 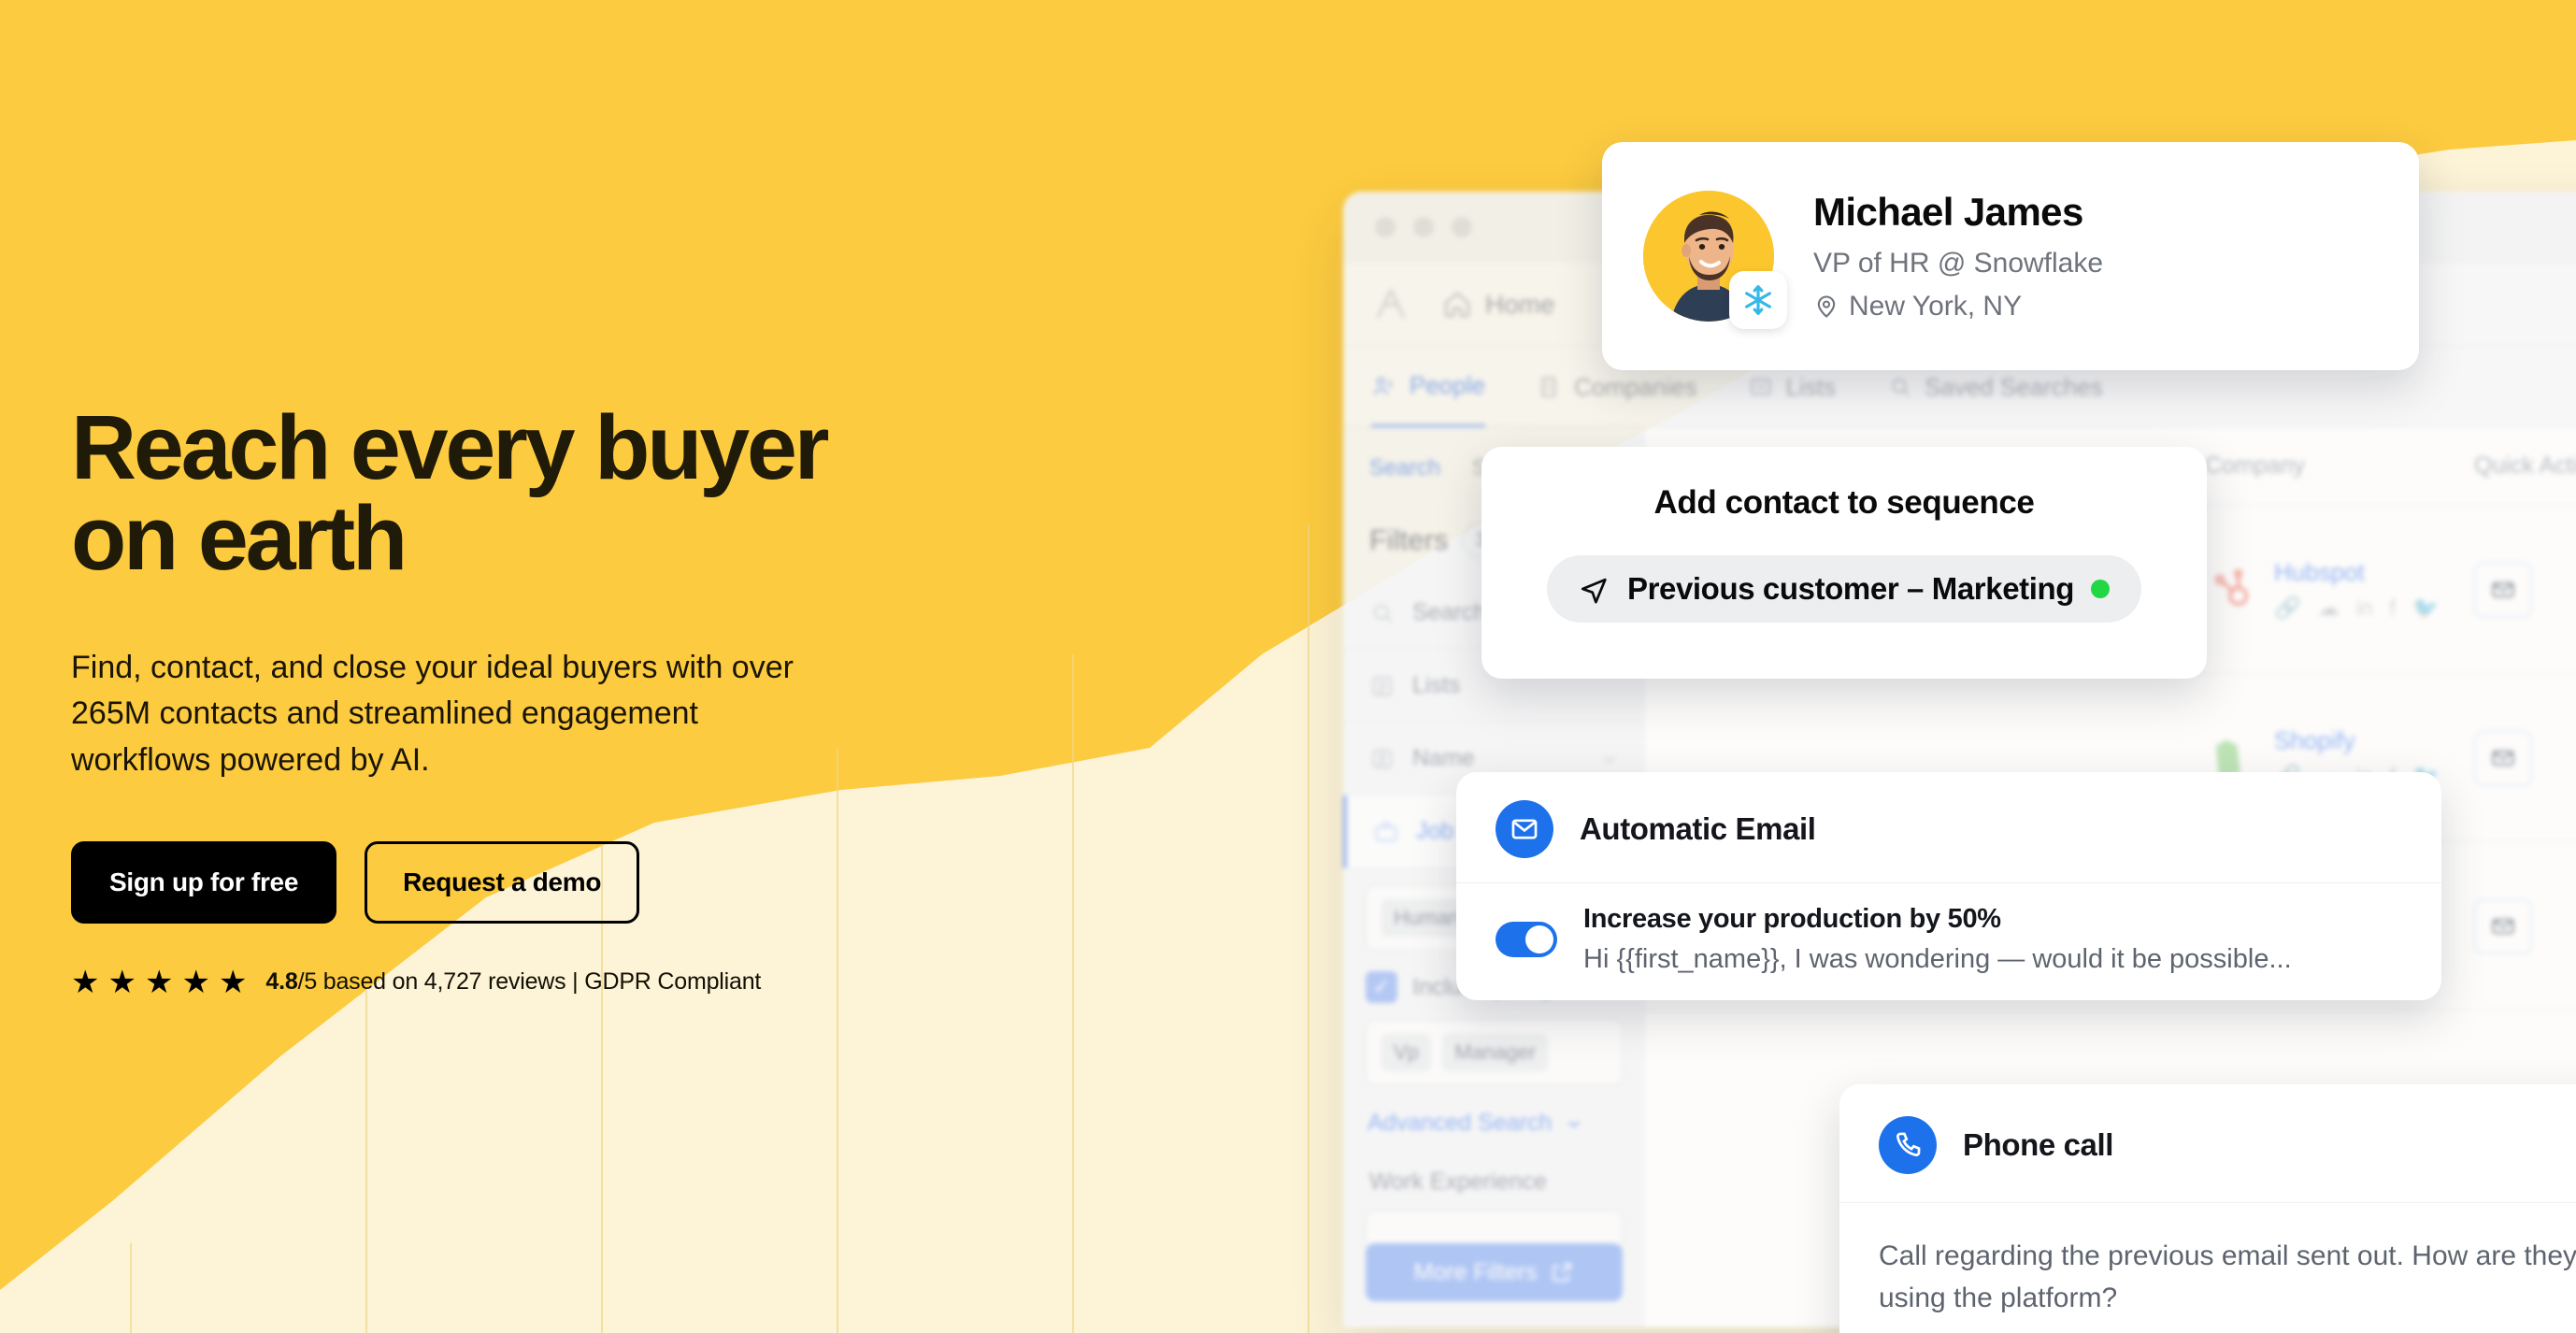 What do you see at coordinates (1458, 1181) in the screenshot?
I see `work-experience-label: Work Experience` at bounding box center [1458, 1181].